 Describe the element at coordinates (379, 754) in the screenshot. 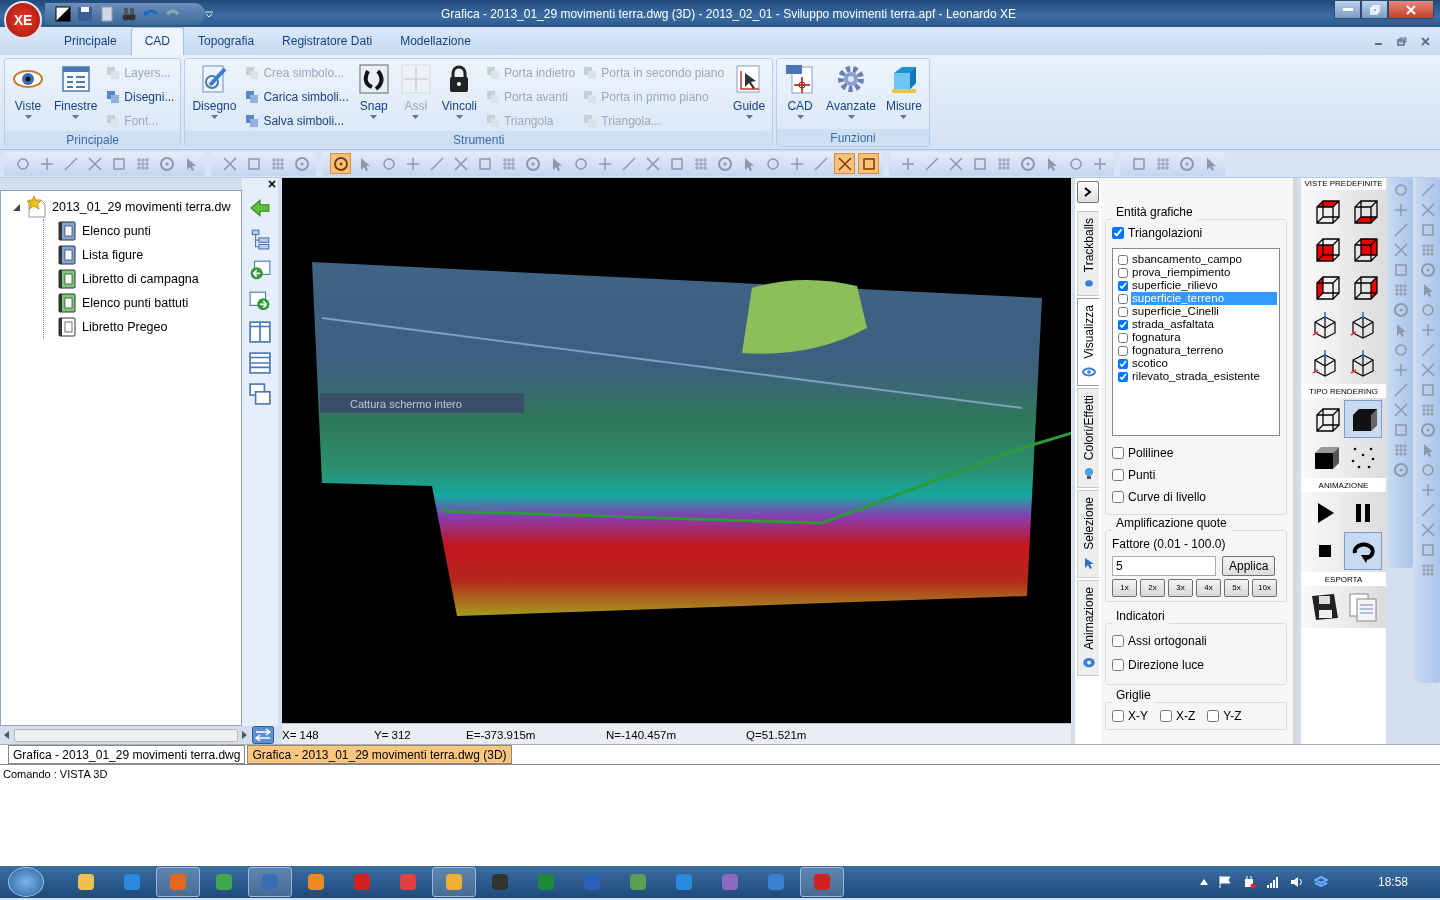

I see `document-tab: Grafica - 2013_01_29 movimenti terra.dwg (3D)` at that location.